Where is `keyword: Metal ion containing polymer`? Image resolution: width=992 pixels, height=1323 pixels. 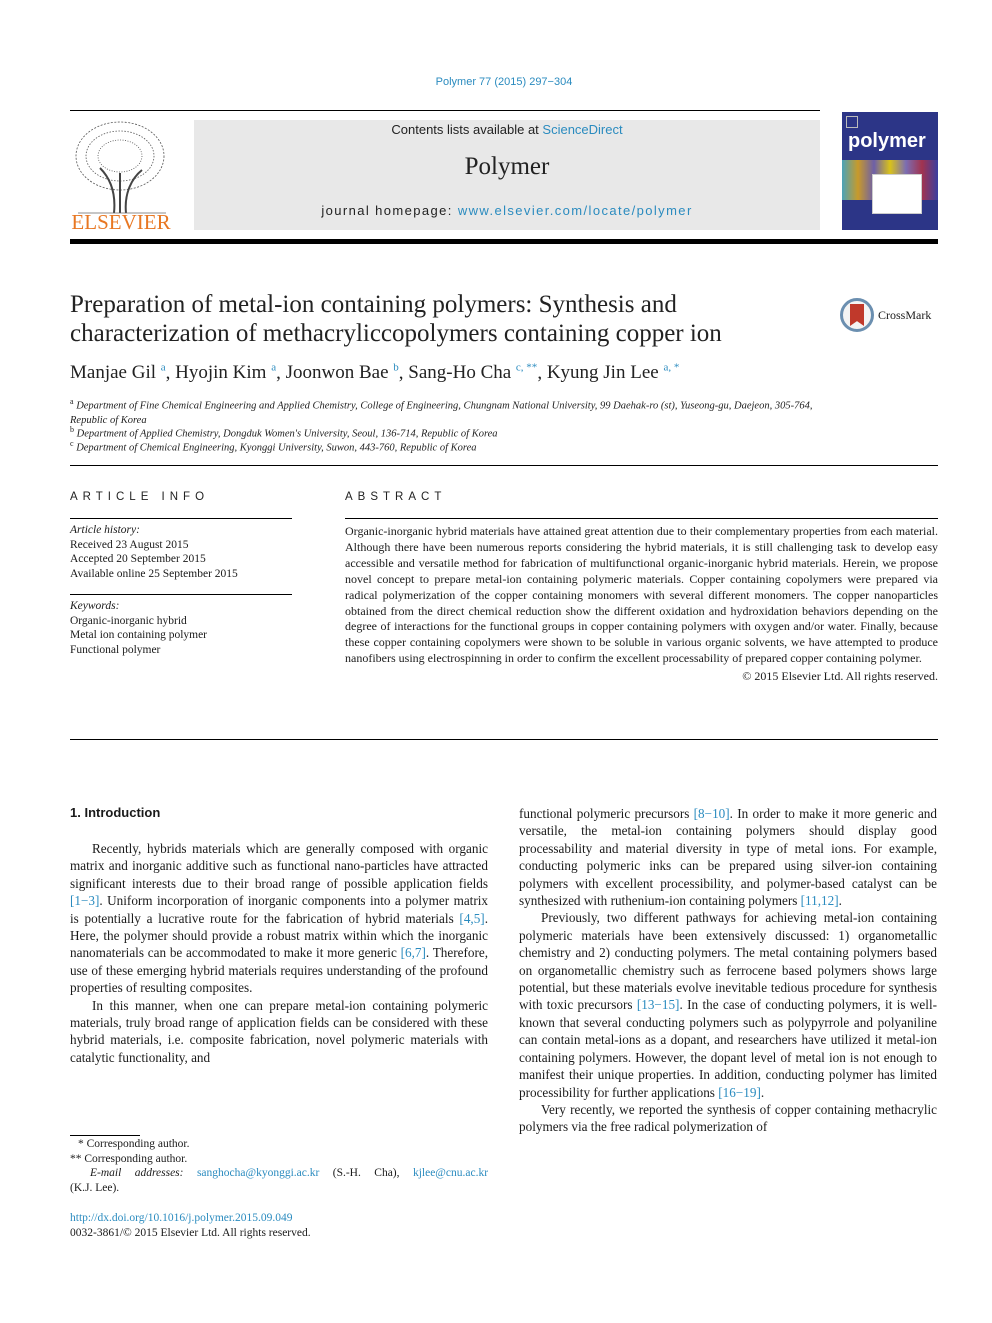 keyword: Metal ion containing polymer is located at coordinates (181, 635).